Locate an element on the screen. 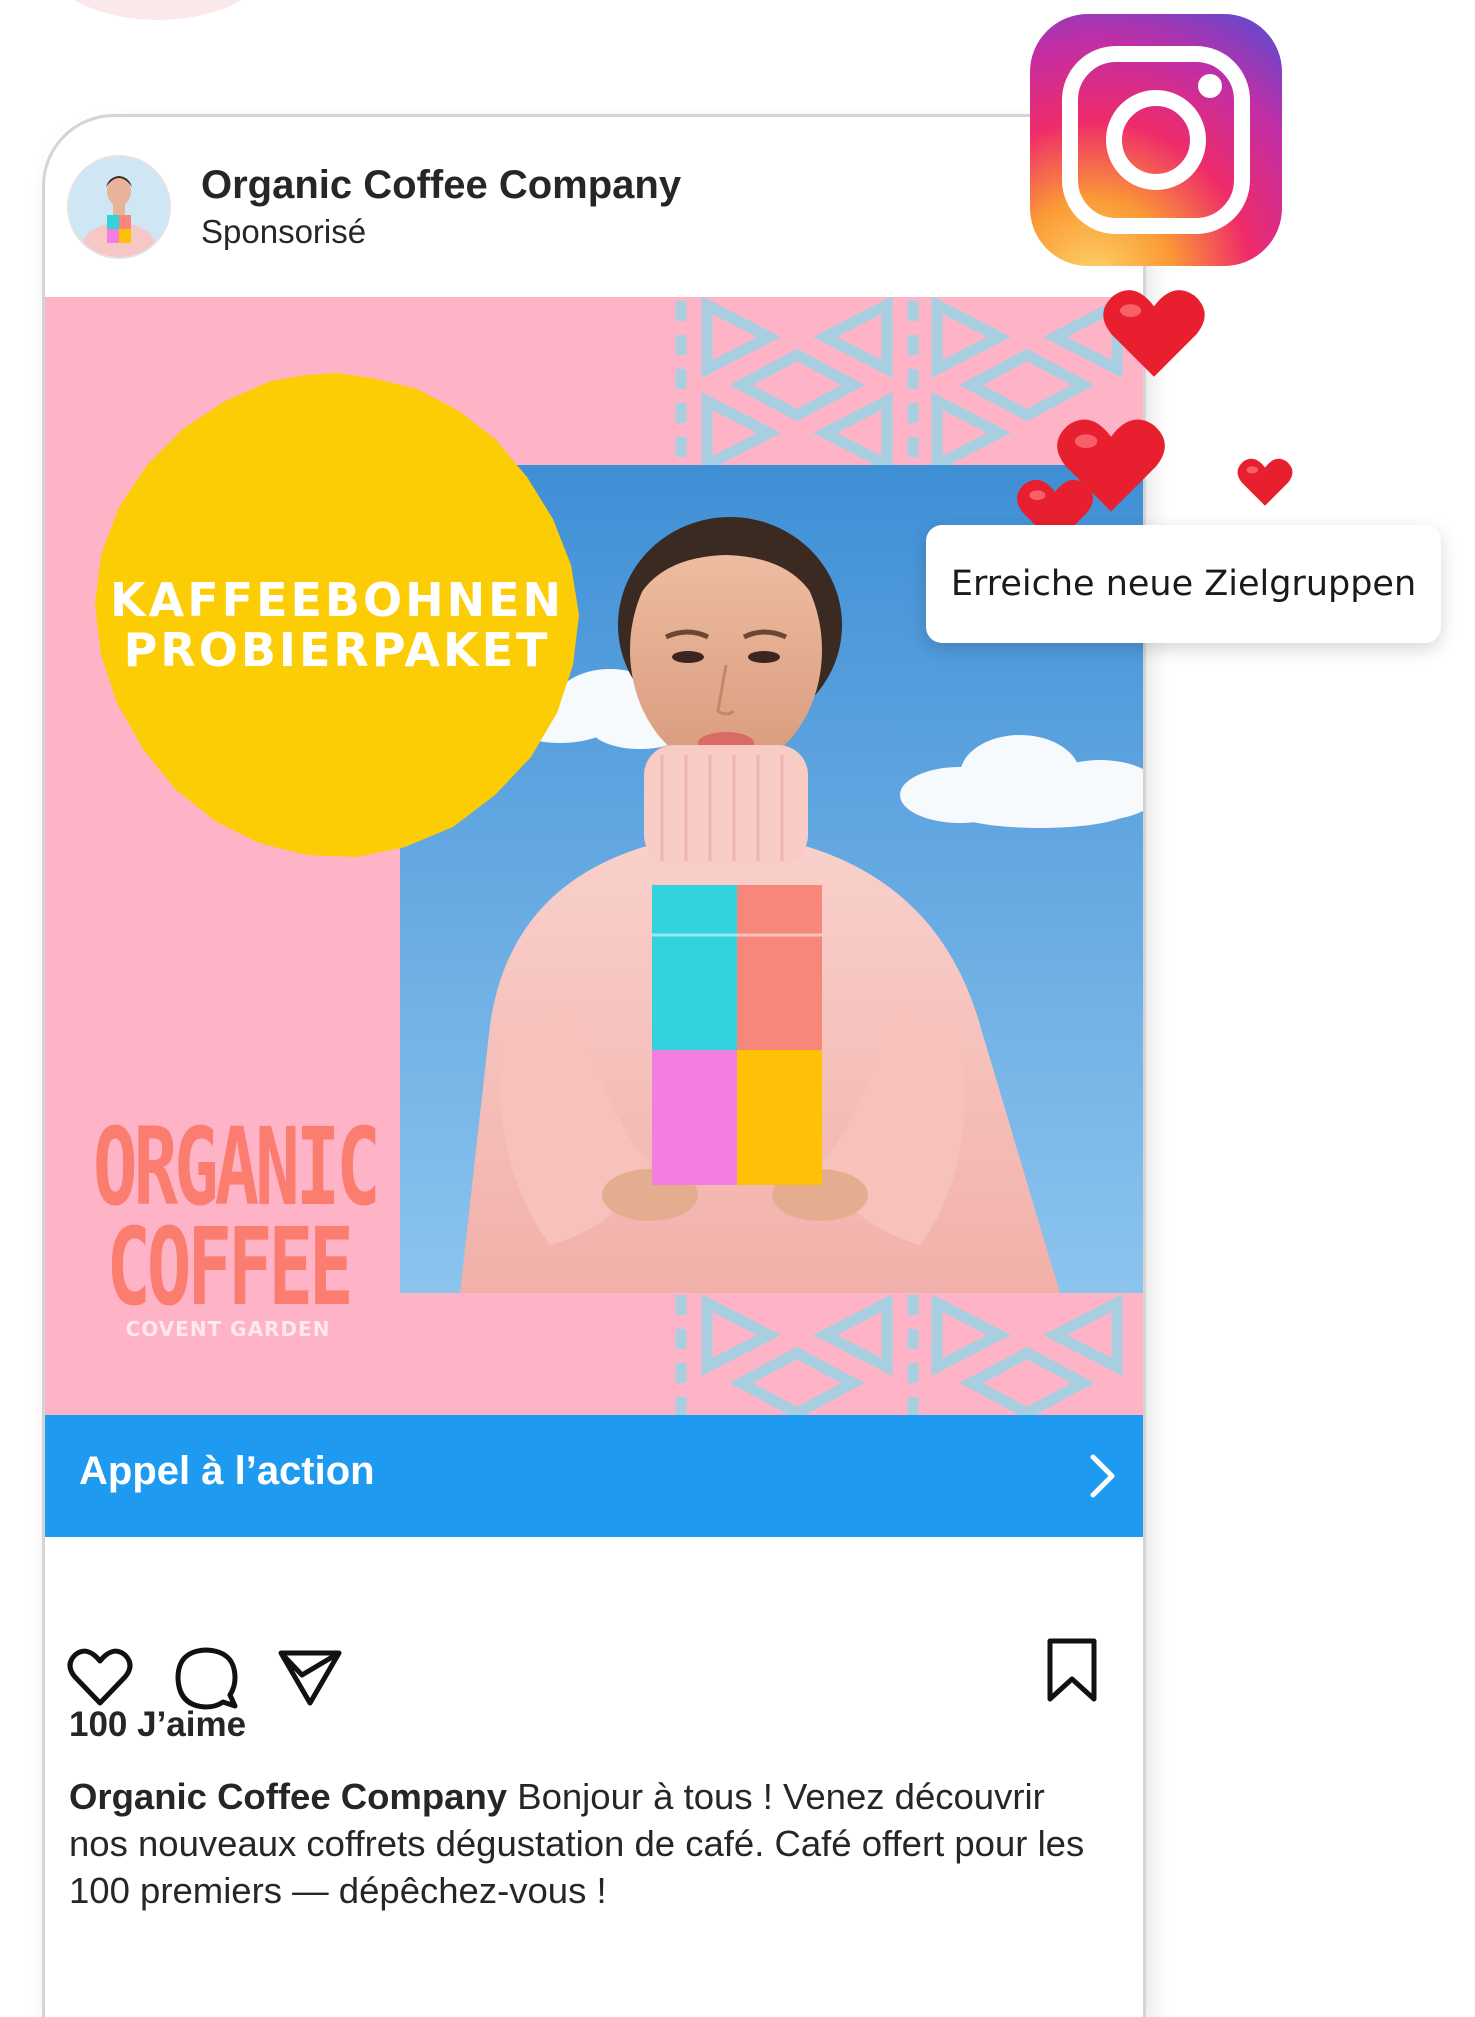  heart-icon is located at coordinates (100, 1677).